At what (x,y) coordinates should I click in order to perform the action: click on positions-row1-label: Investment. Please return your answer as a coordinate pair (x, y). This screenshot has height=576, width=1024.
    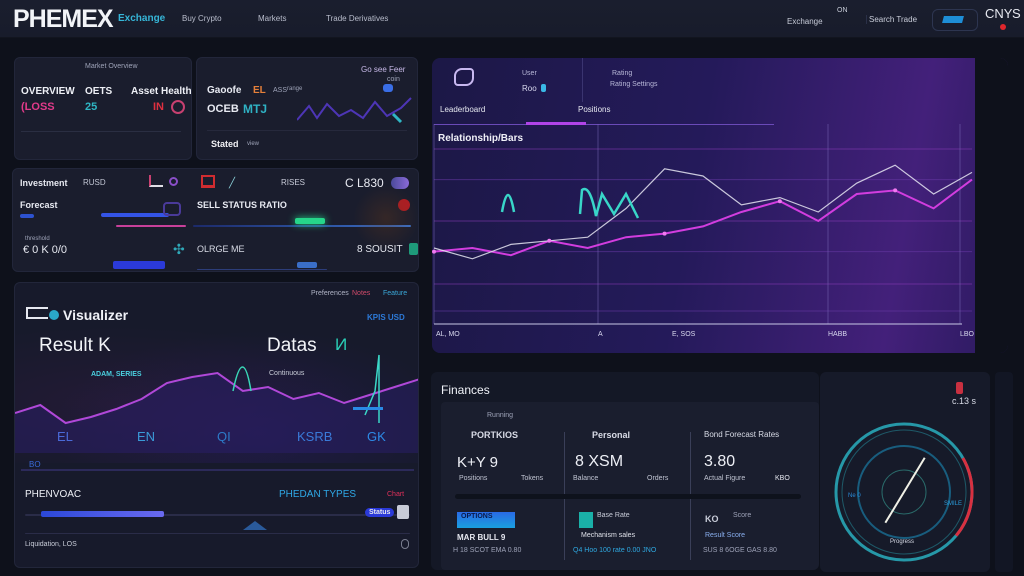
    Looking at the image, I should click on (44, 183).